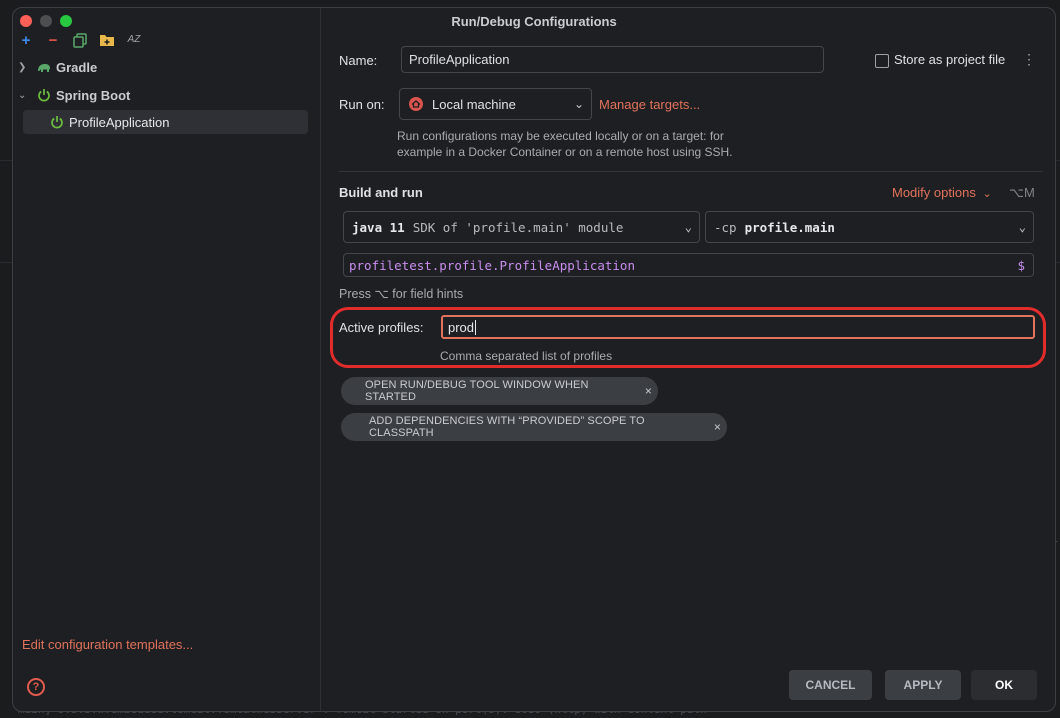  Describe the element at coordinates (476, 327) in the screenshot. I see `text-cursor` at that location.